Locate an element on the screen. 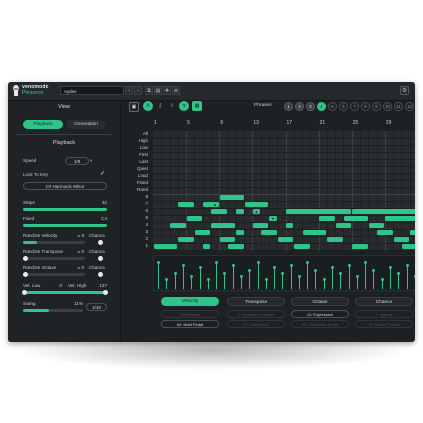 The image size is (423, 423). shuffle-icon: ↯ is located at coordinates (184, 106).